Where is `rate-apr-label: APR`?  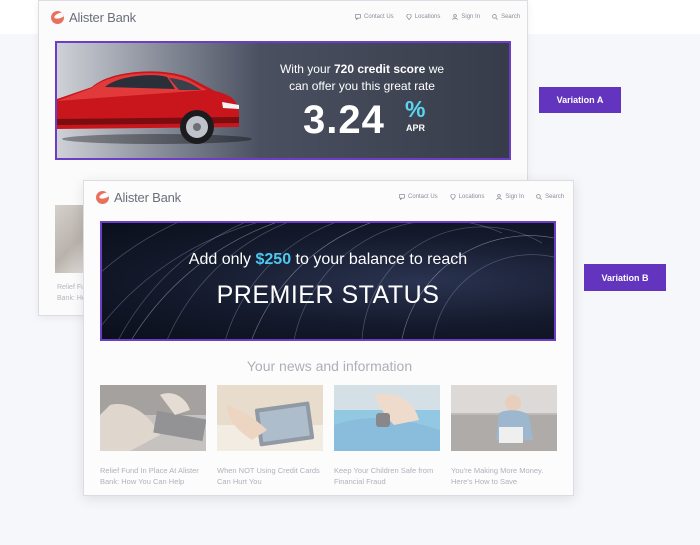 rate-apr-label: APR is located at coordinates (416, 128).